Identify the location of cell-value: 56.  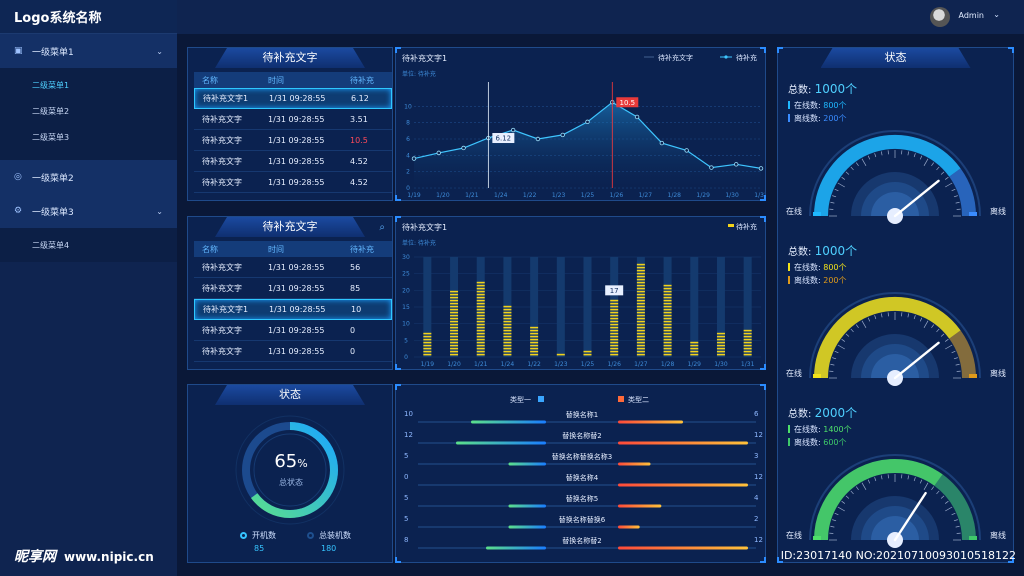
(355, 267).